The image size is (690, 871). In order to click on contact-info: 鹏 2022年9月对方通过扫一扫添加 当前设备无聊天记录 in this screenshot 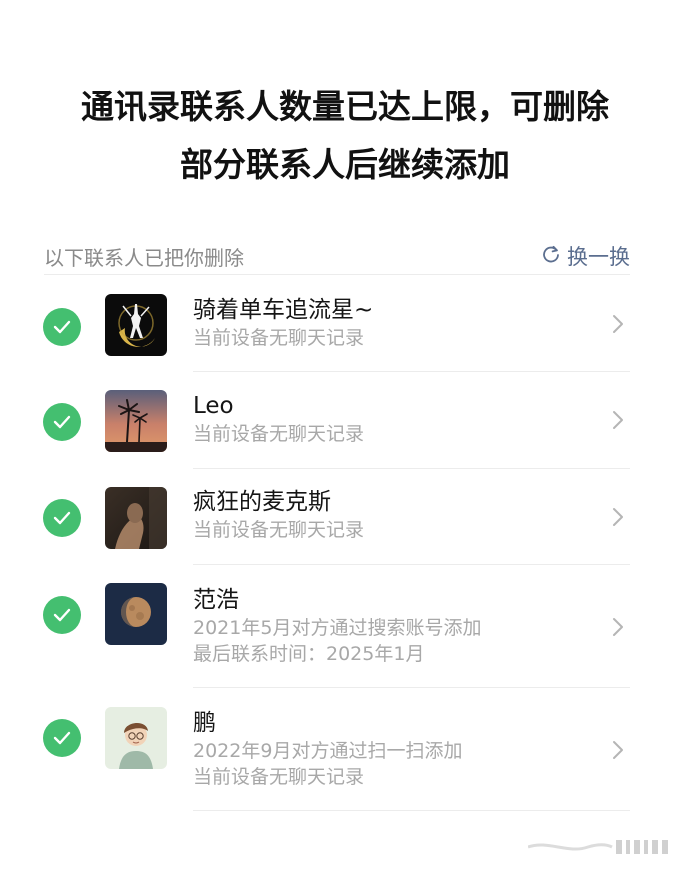, I will do `click(327, 749)`.